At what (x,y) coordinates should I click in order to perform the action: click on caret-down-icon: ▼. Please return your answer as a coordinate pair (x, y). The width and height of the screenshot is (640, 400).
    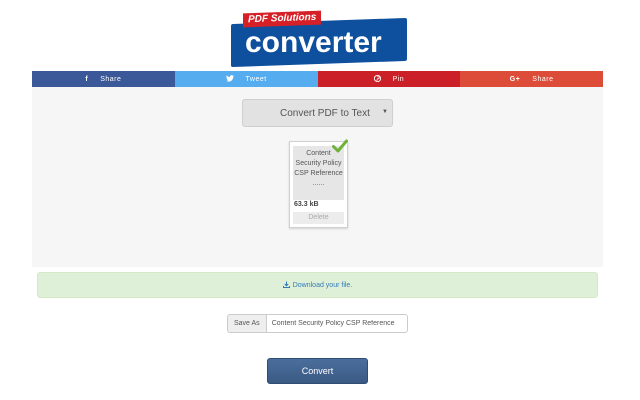
    Looking at the image, I should click on (385, 112).